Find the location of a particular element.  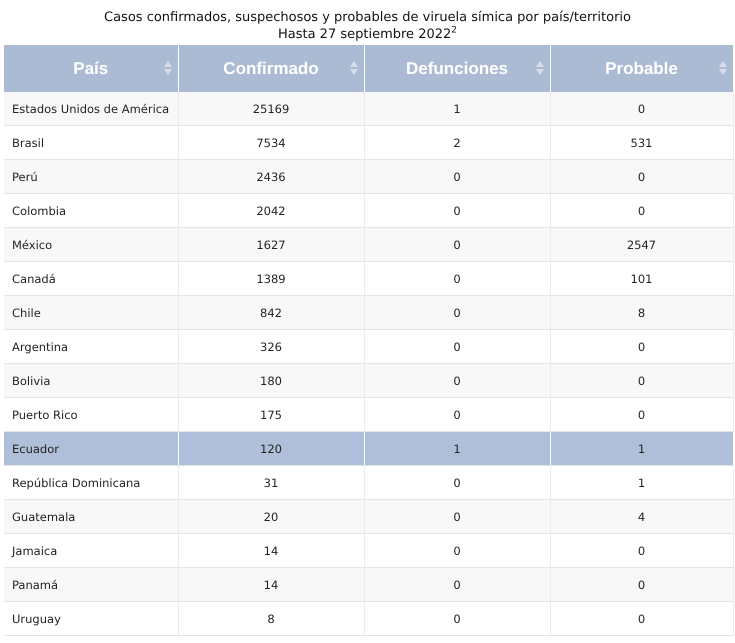

table-cell: México is located at coordinates (91, 245).